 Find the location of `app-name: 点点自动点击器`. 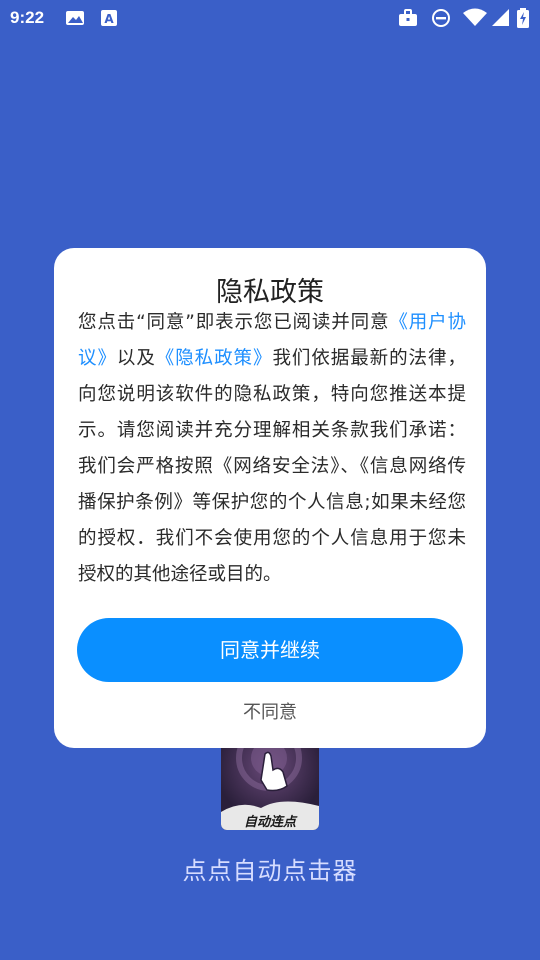

app-name: 点点自动点击器 is located at coordinates (270, 871).